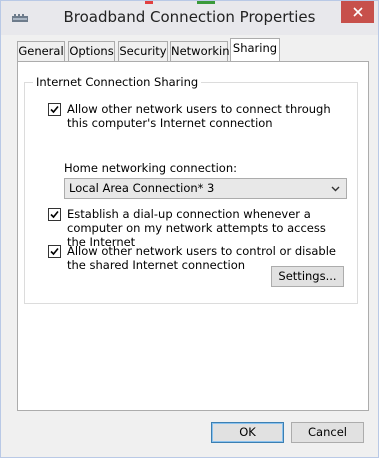 This screenshot has height=460, width=381. Describe the element at coordinates (203, 51) in the screenshot. I see `tab-networking: Networking` at that location.